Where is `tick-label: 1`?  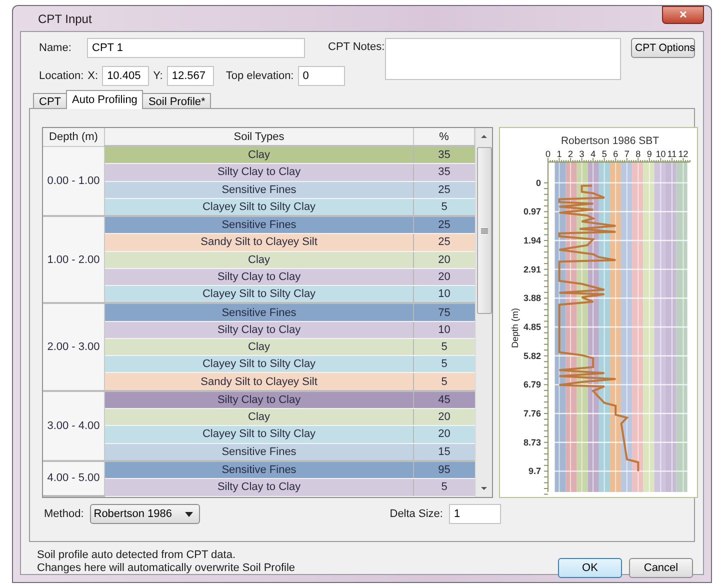 tick-label: 1 is located at coordinates (559, 154).